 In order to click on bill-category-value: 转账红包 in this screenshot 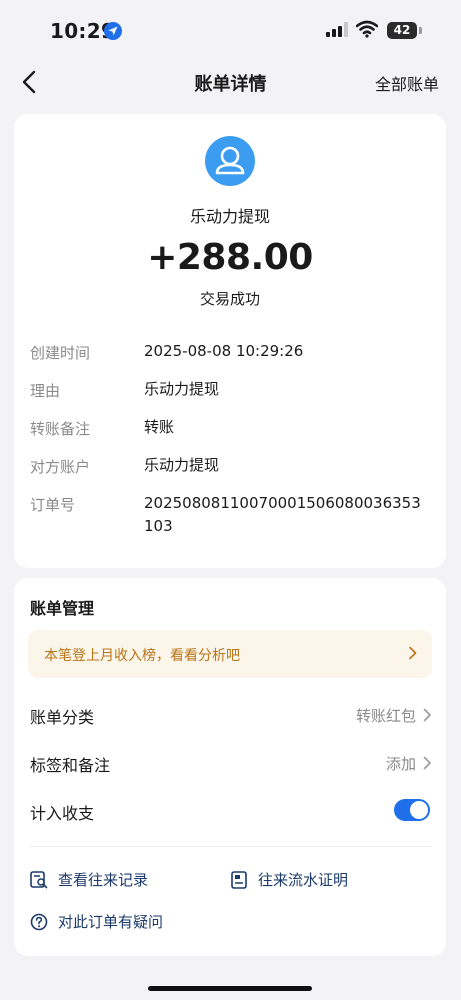, I will do `click(385, 716)`.